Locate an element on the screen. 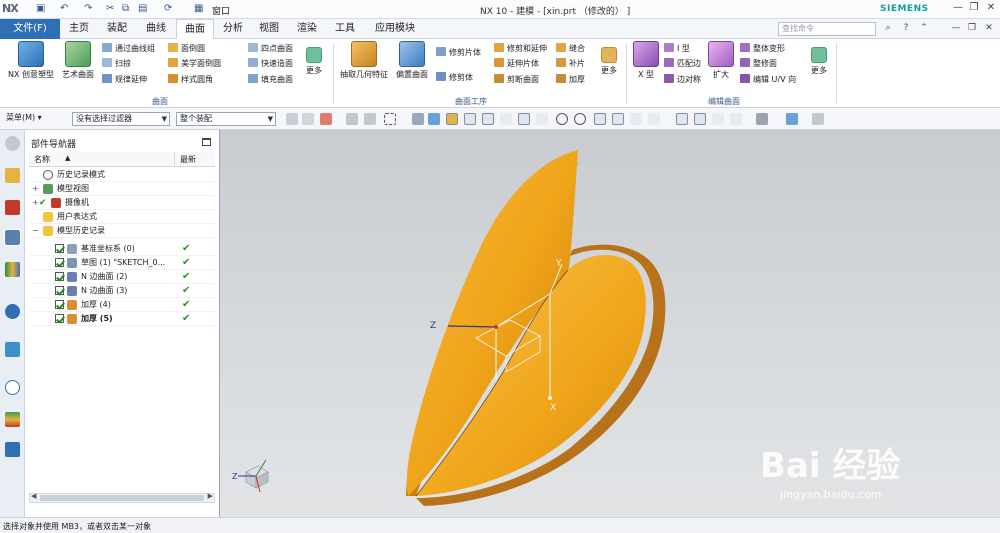 The height and width of the screenshot is (533, 1000). aesthetic-face-blend-button: 美学面倒圆 is located at coordinates (194, 64).